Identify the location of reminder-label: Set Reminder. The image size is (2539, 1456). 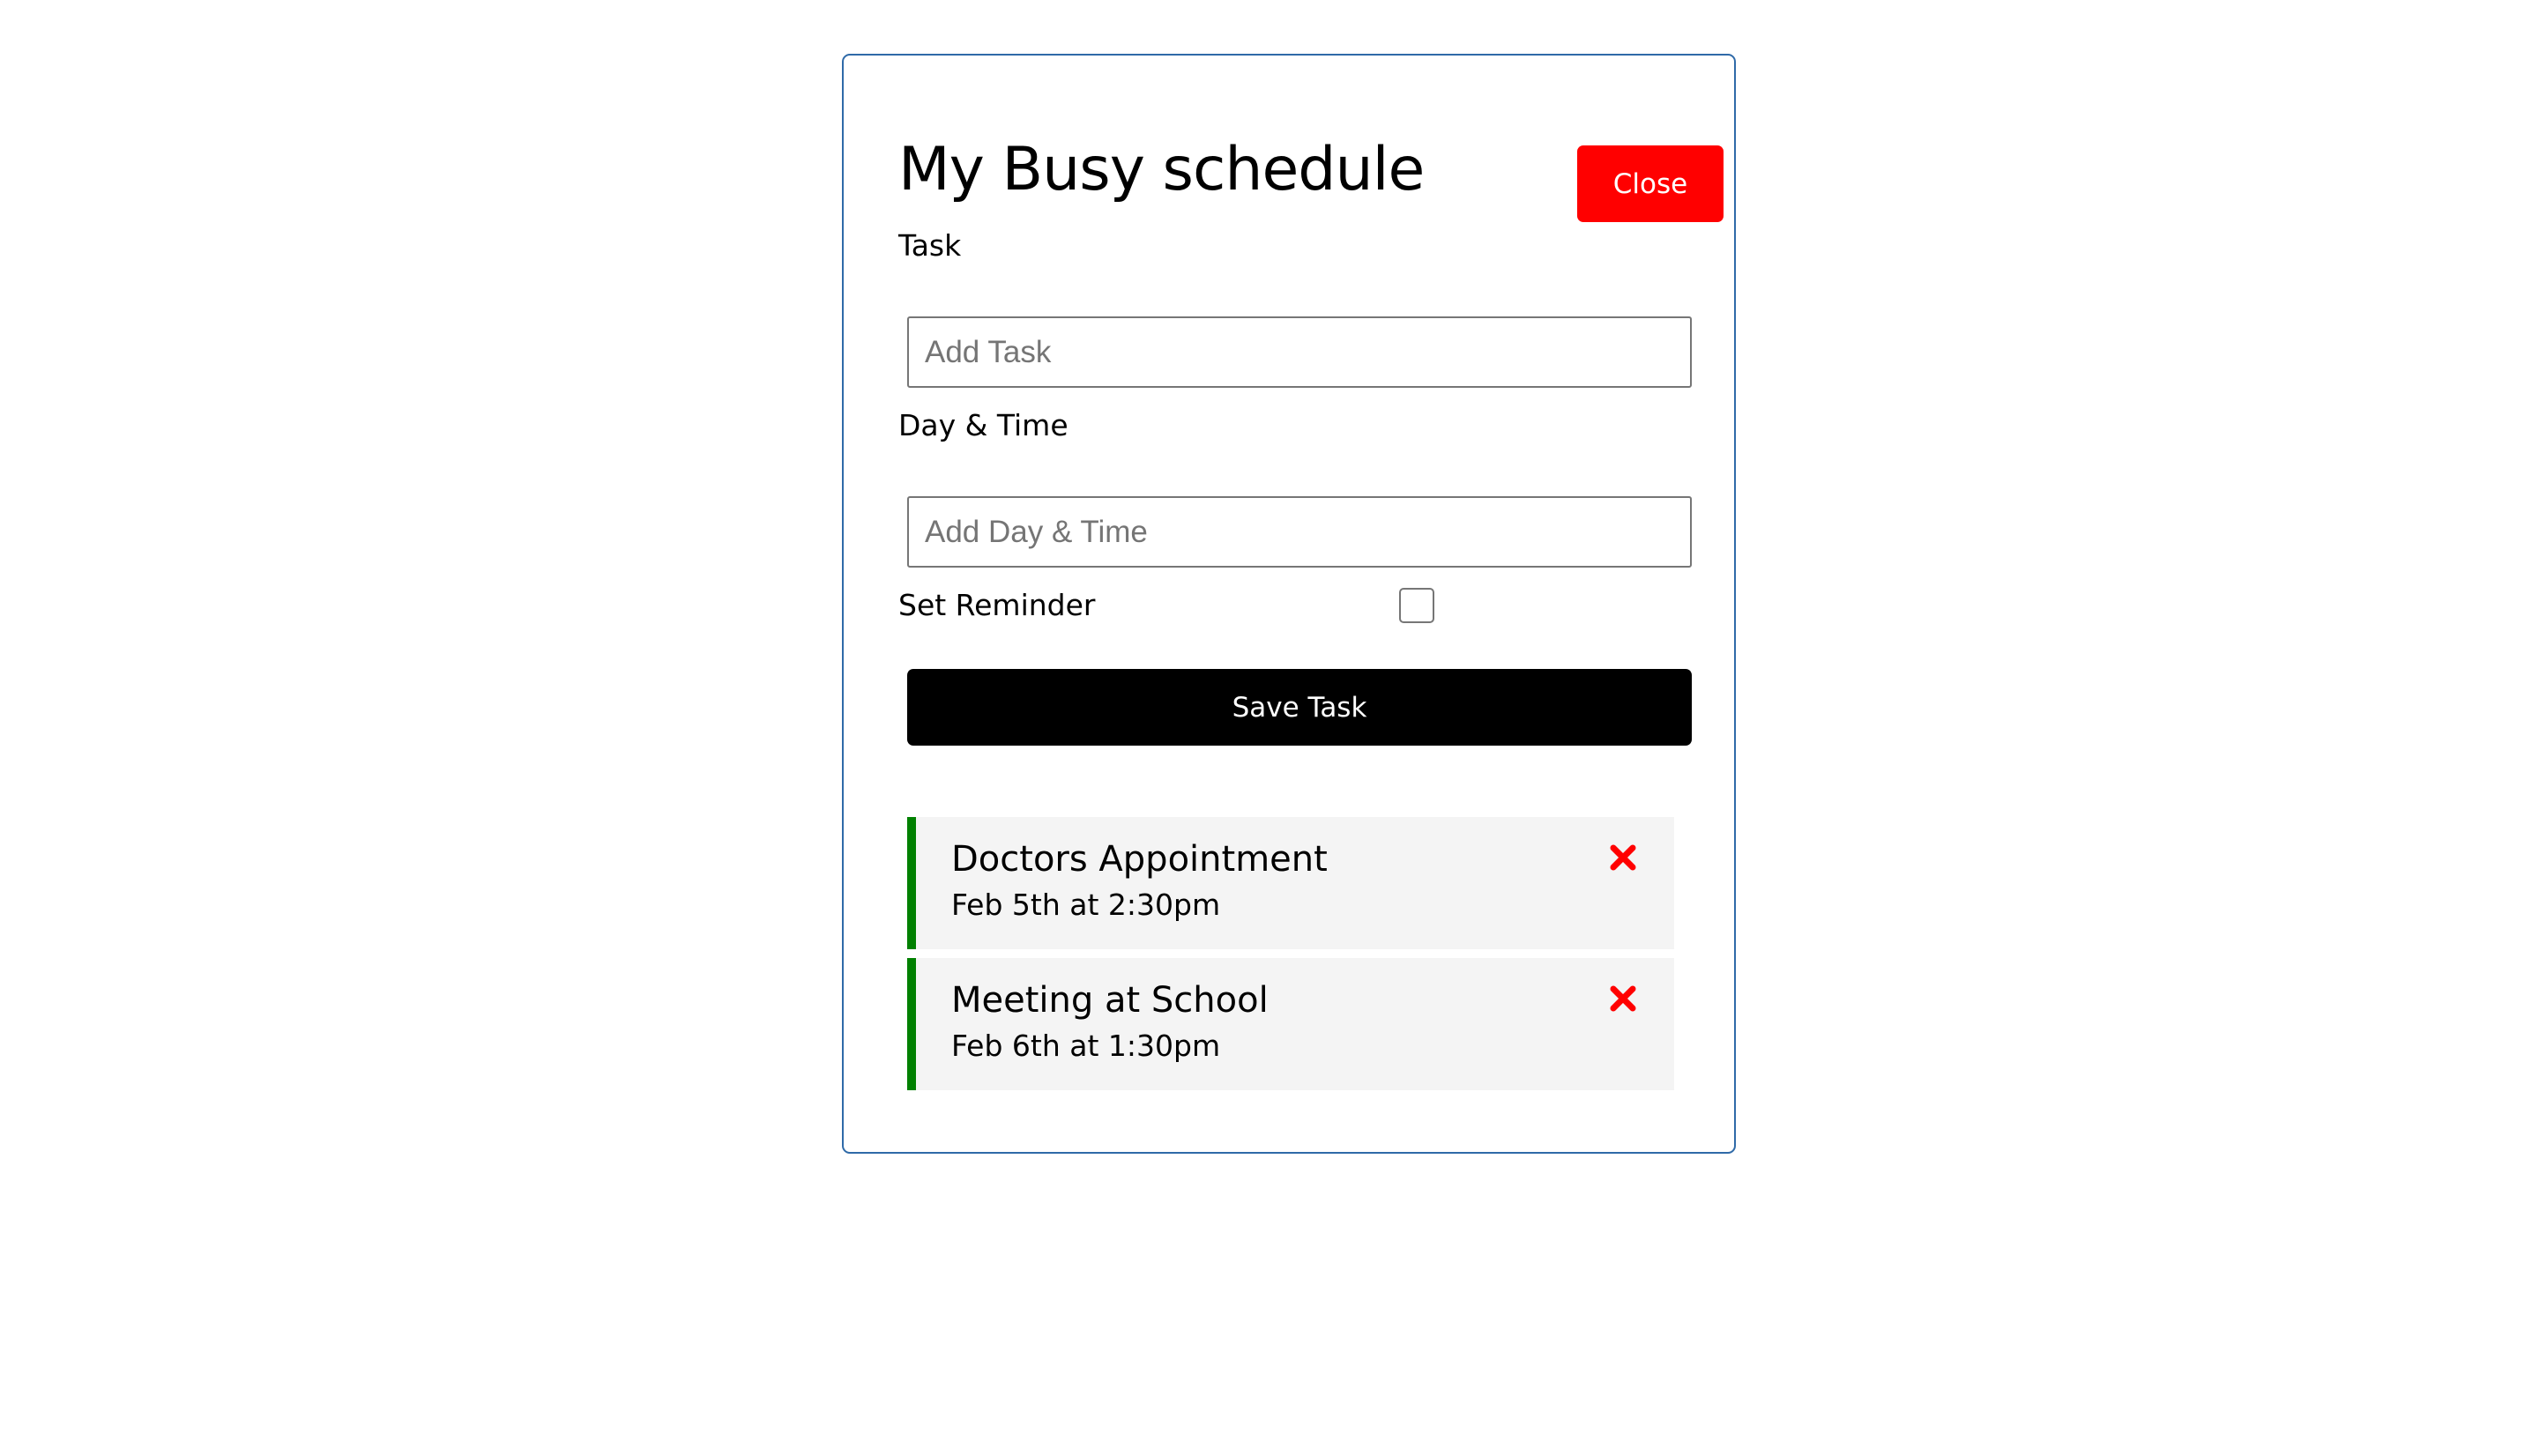
(997, 605).